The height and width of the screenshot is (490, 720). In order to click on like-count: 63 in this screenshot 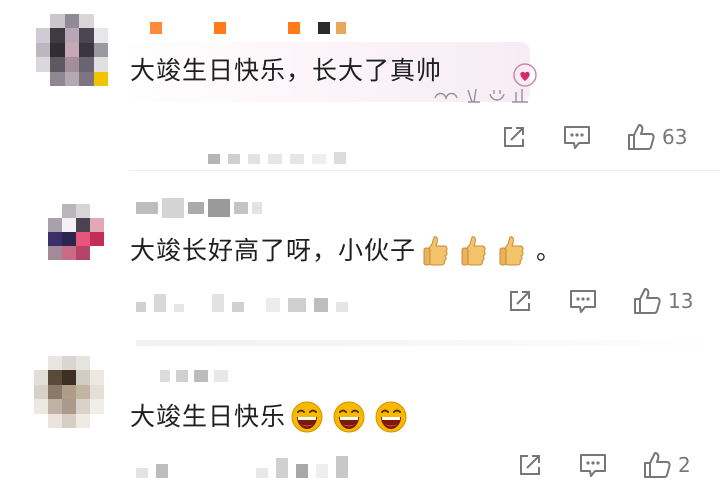, I will do `click(675, 137)`.